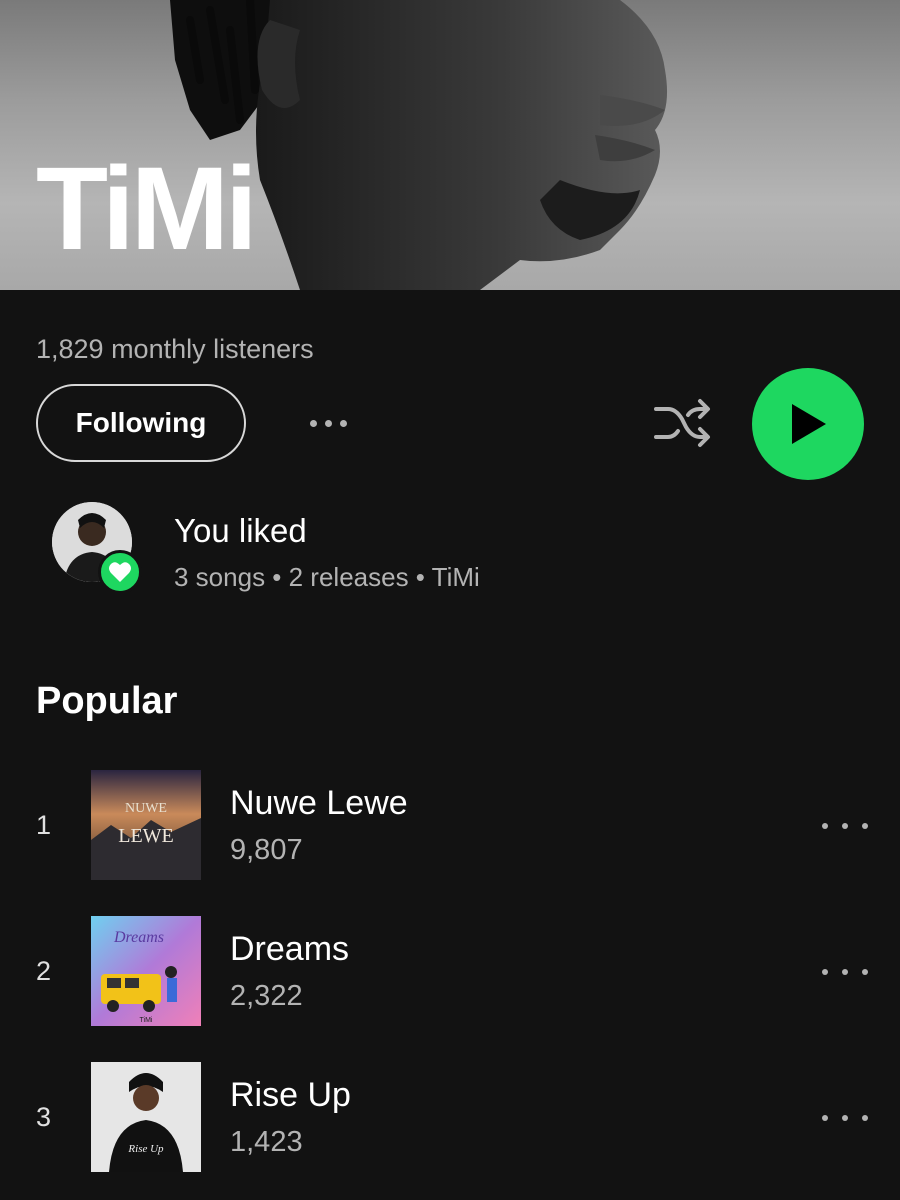 The height and width of the screenshot is (1200, 900). I want to click on liked-songs-row: You liked 3 songs • 2 releases • TiMi, so click(452, 552).